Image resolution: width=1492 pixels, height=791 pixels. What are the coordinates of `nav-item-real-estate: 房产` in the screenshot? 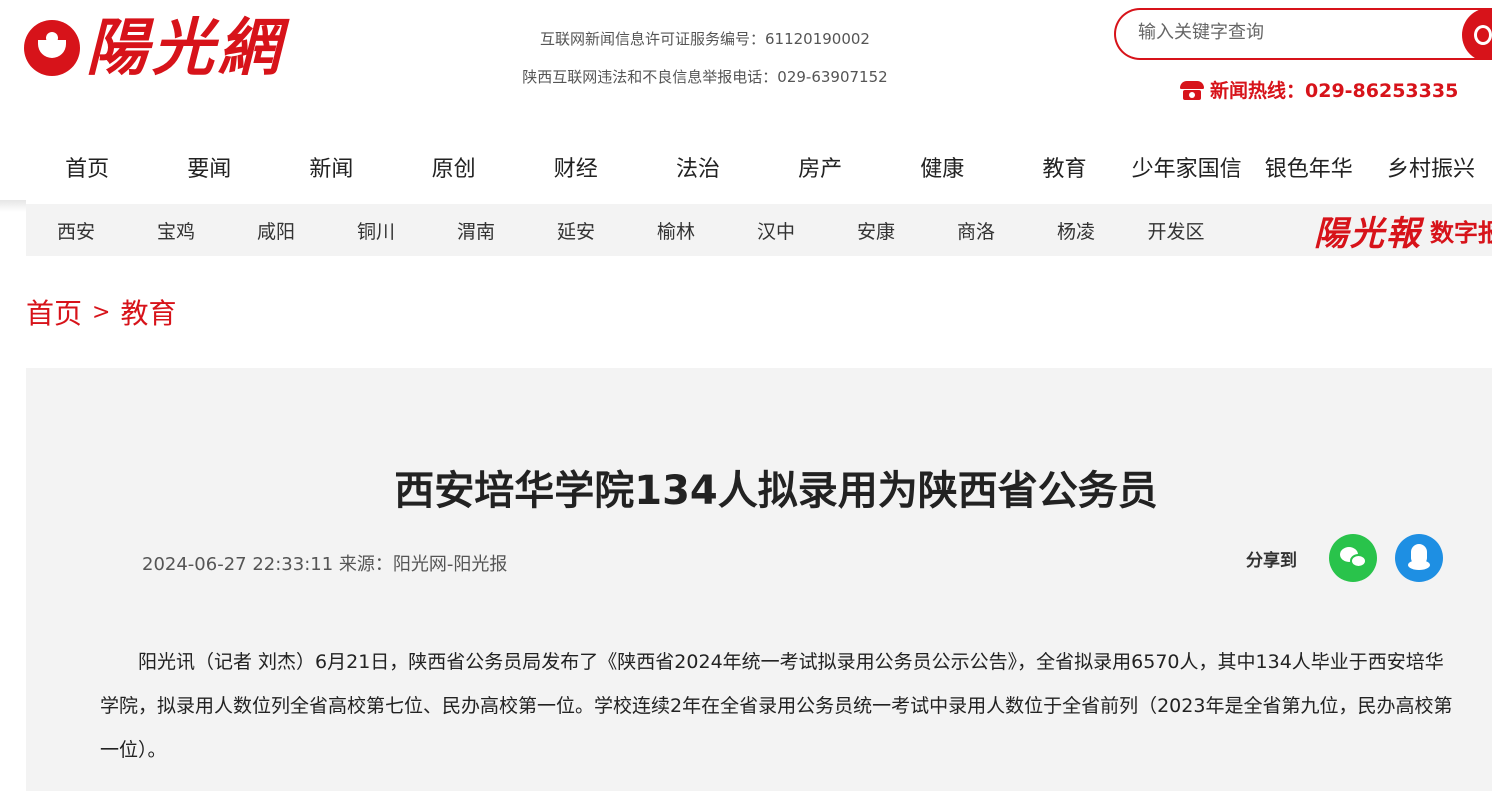 It's located at (820, 170).